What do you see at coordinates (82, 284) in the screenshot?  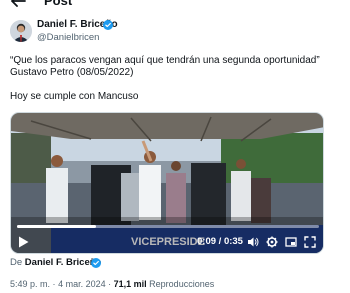 I see `post-date: 4 mar. 2024` at bounding box center [82, 284].